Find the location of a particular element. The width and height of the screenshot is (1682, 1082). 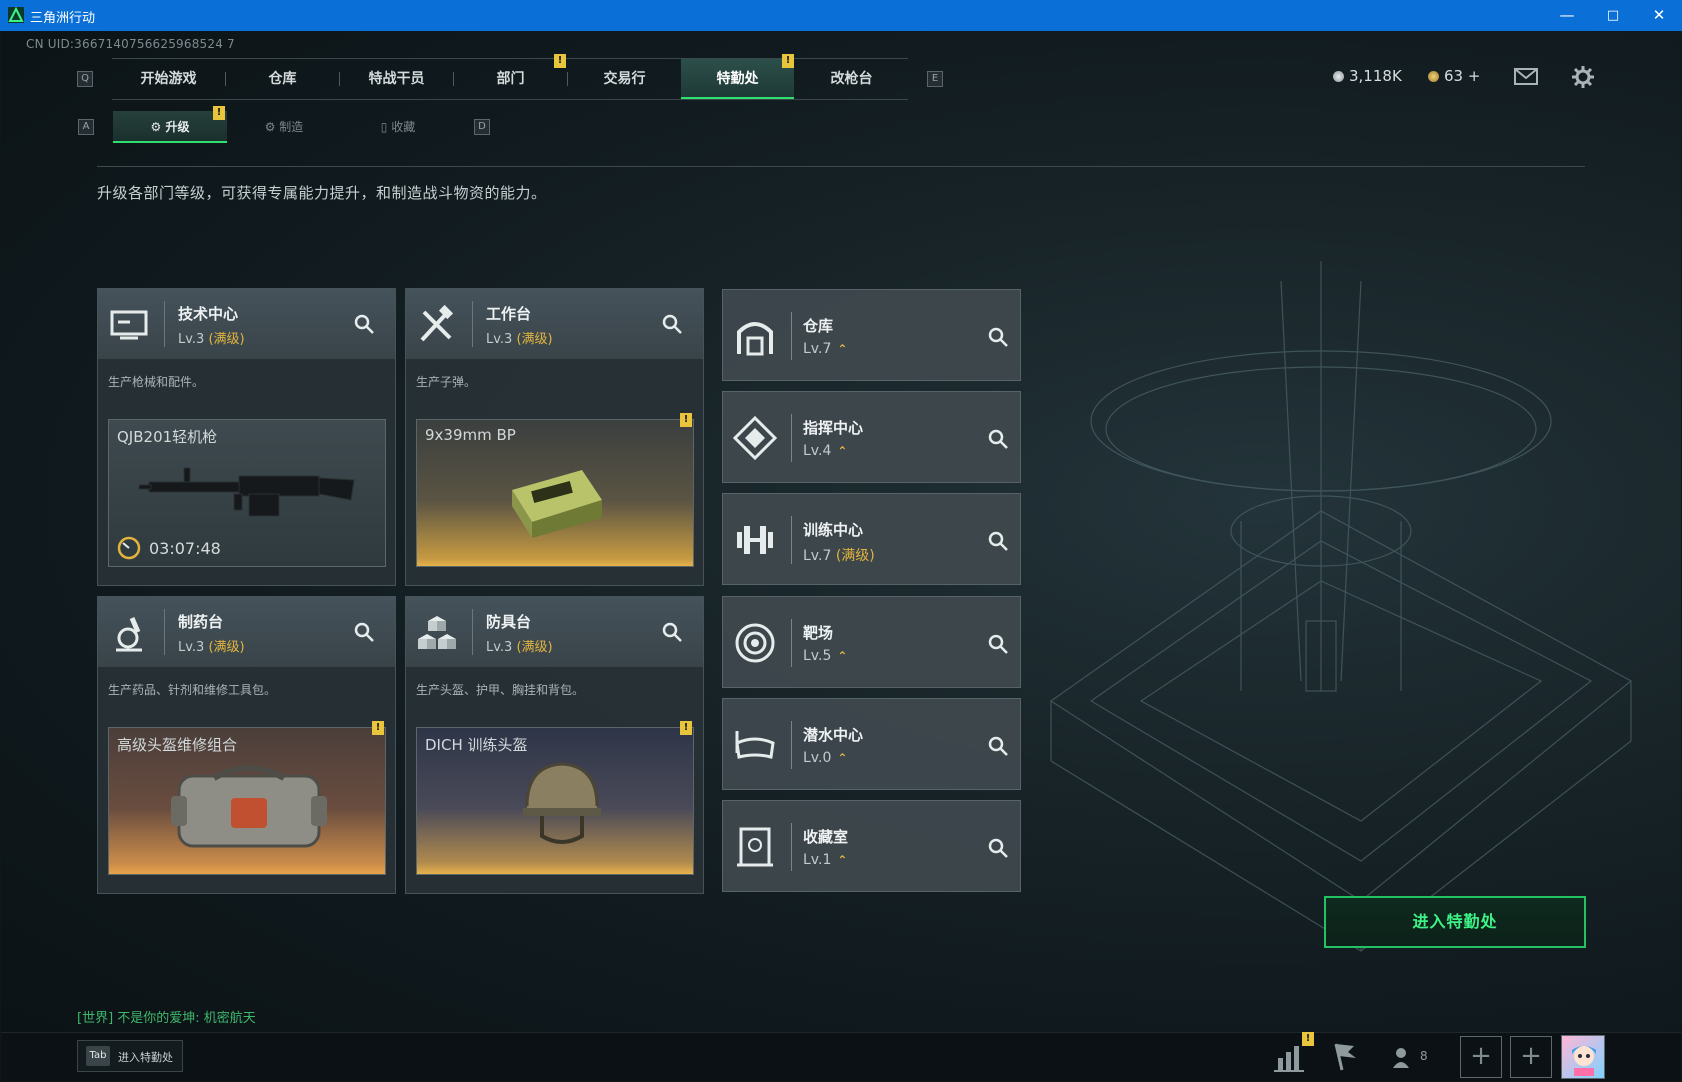

tab-departments: 部门 is located at coordinates (510, 79).